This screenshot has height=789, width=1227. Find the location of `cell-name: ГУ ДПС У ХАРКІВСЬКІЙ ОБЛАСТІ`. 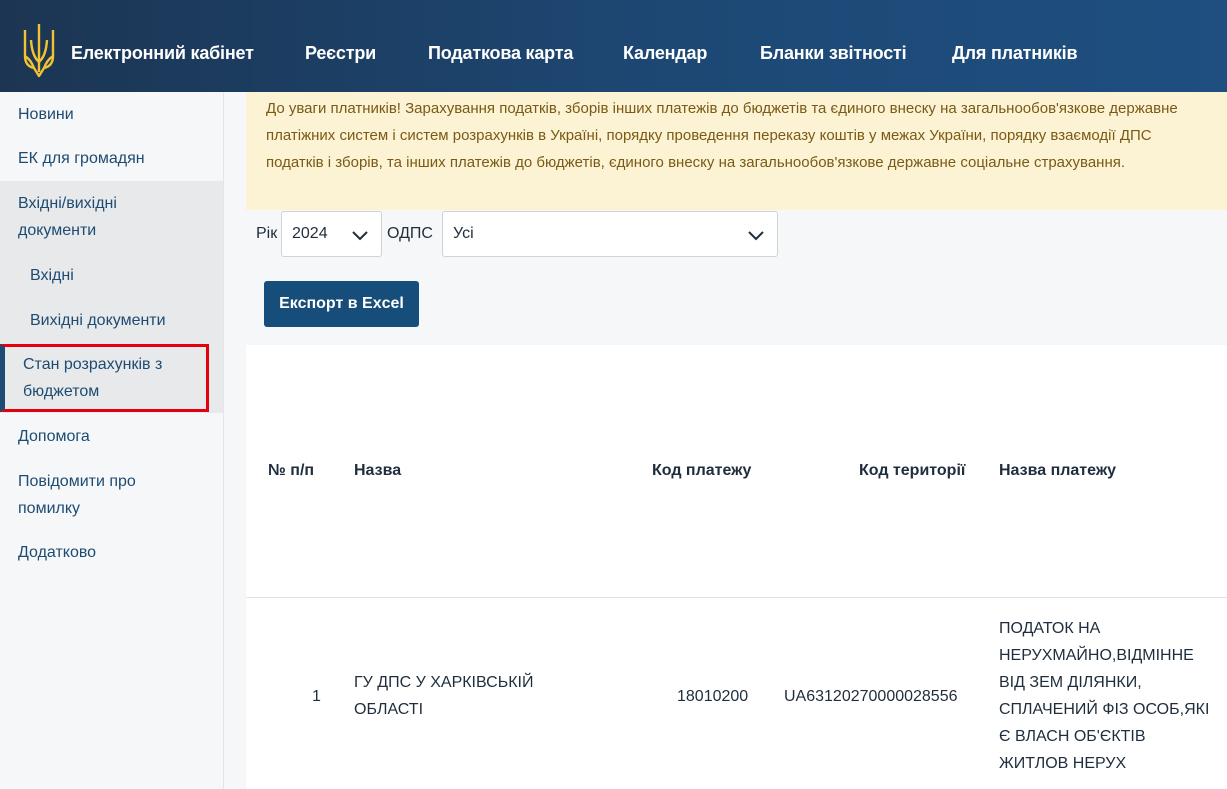

cell-name: ГУ ДПС У ХАРКІВСЬКІЙ ОБЛАСТІ is located at coordinates (443, 696).